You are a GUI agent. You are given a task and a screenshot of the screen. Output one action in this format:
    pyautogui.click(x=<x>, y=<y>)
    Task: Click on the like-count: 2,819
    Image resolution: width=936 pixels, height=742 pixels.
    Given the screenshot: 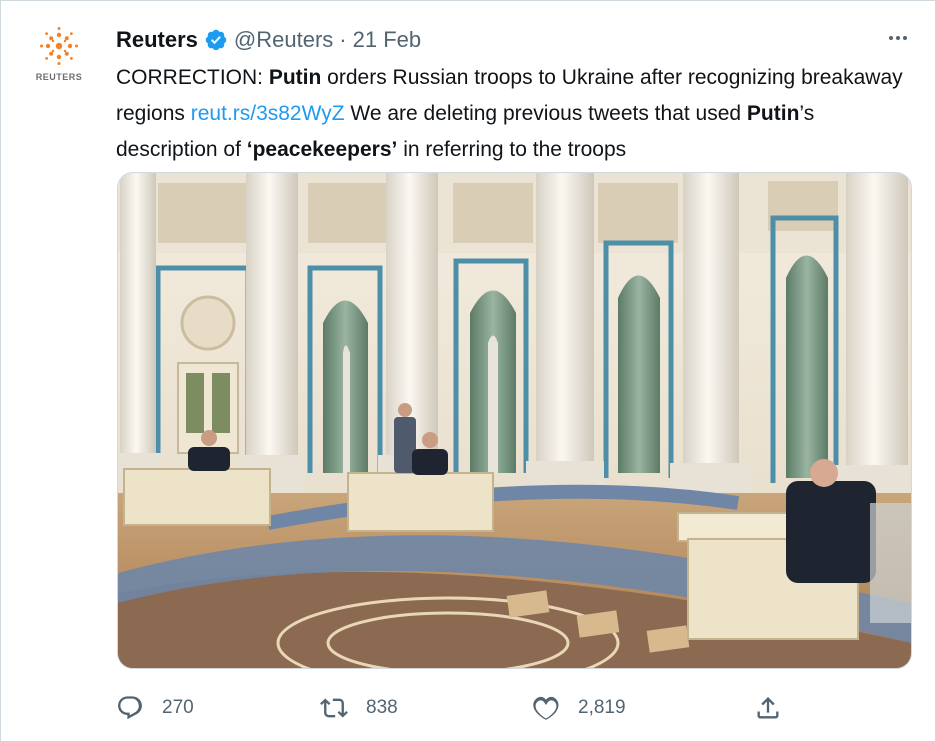 What is the action you would take?
    pyautogui.click(x=602, y=707)
    